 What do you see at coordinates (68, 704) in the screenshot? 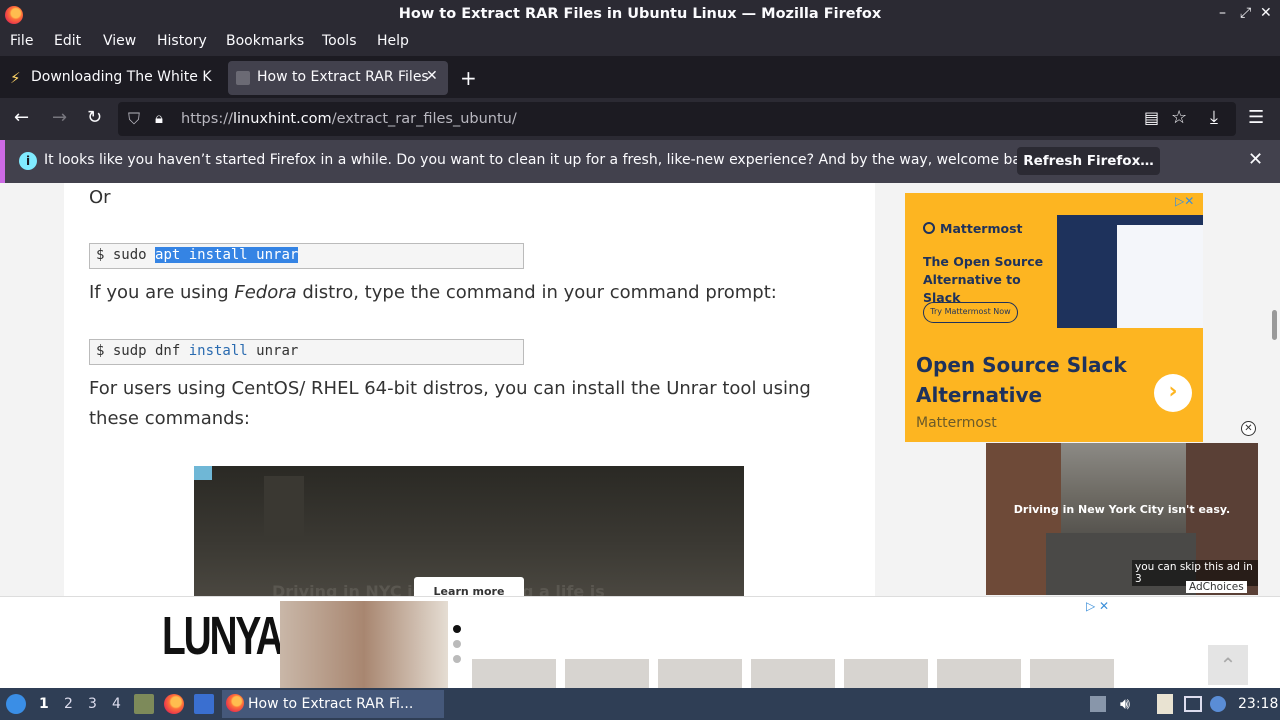
I see `workspace-2: 2` at bounding box center [68, 704].